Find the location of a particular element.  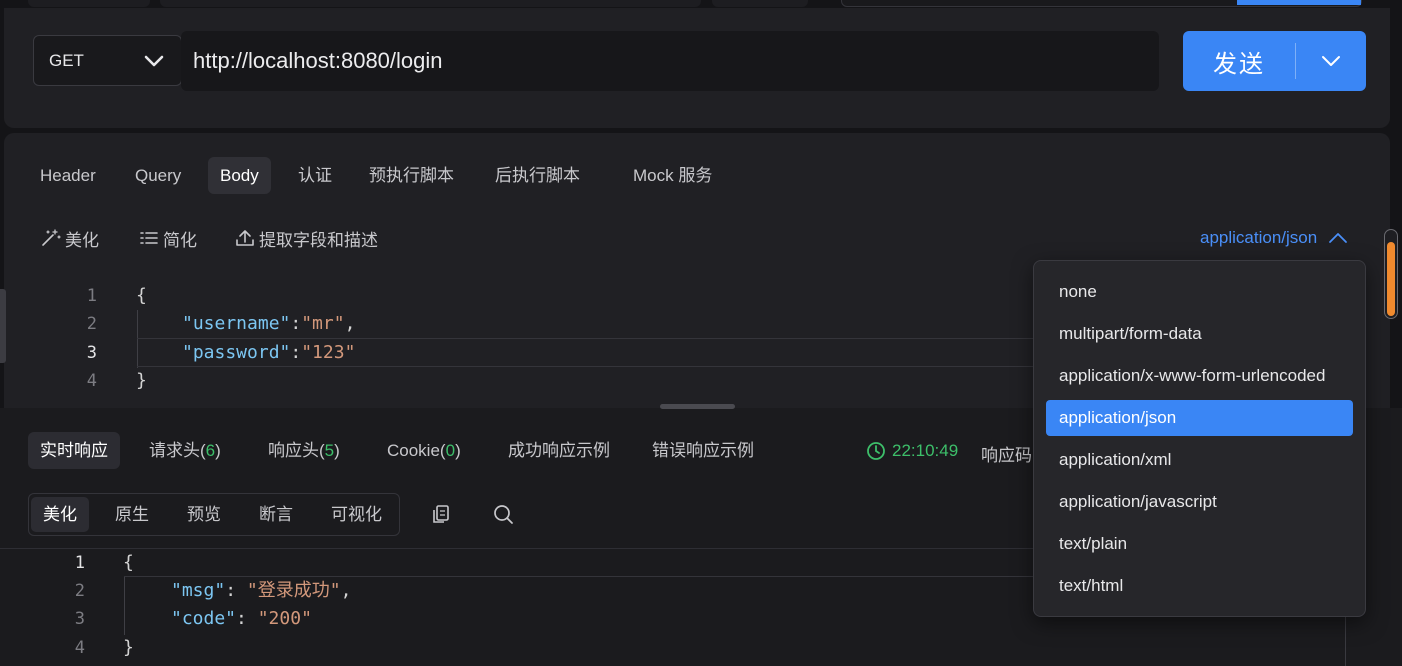

tab-auth: 认证 is located at coordinates (315, 175).